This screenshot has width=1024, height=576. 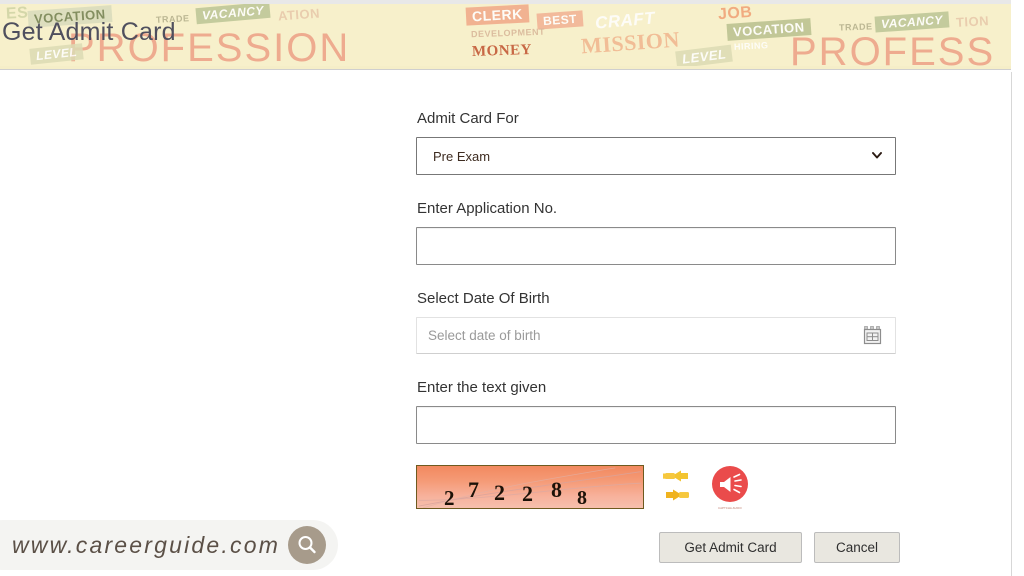 I want to click on cancel-button: Cancel, so click(x=857, y=547).